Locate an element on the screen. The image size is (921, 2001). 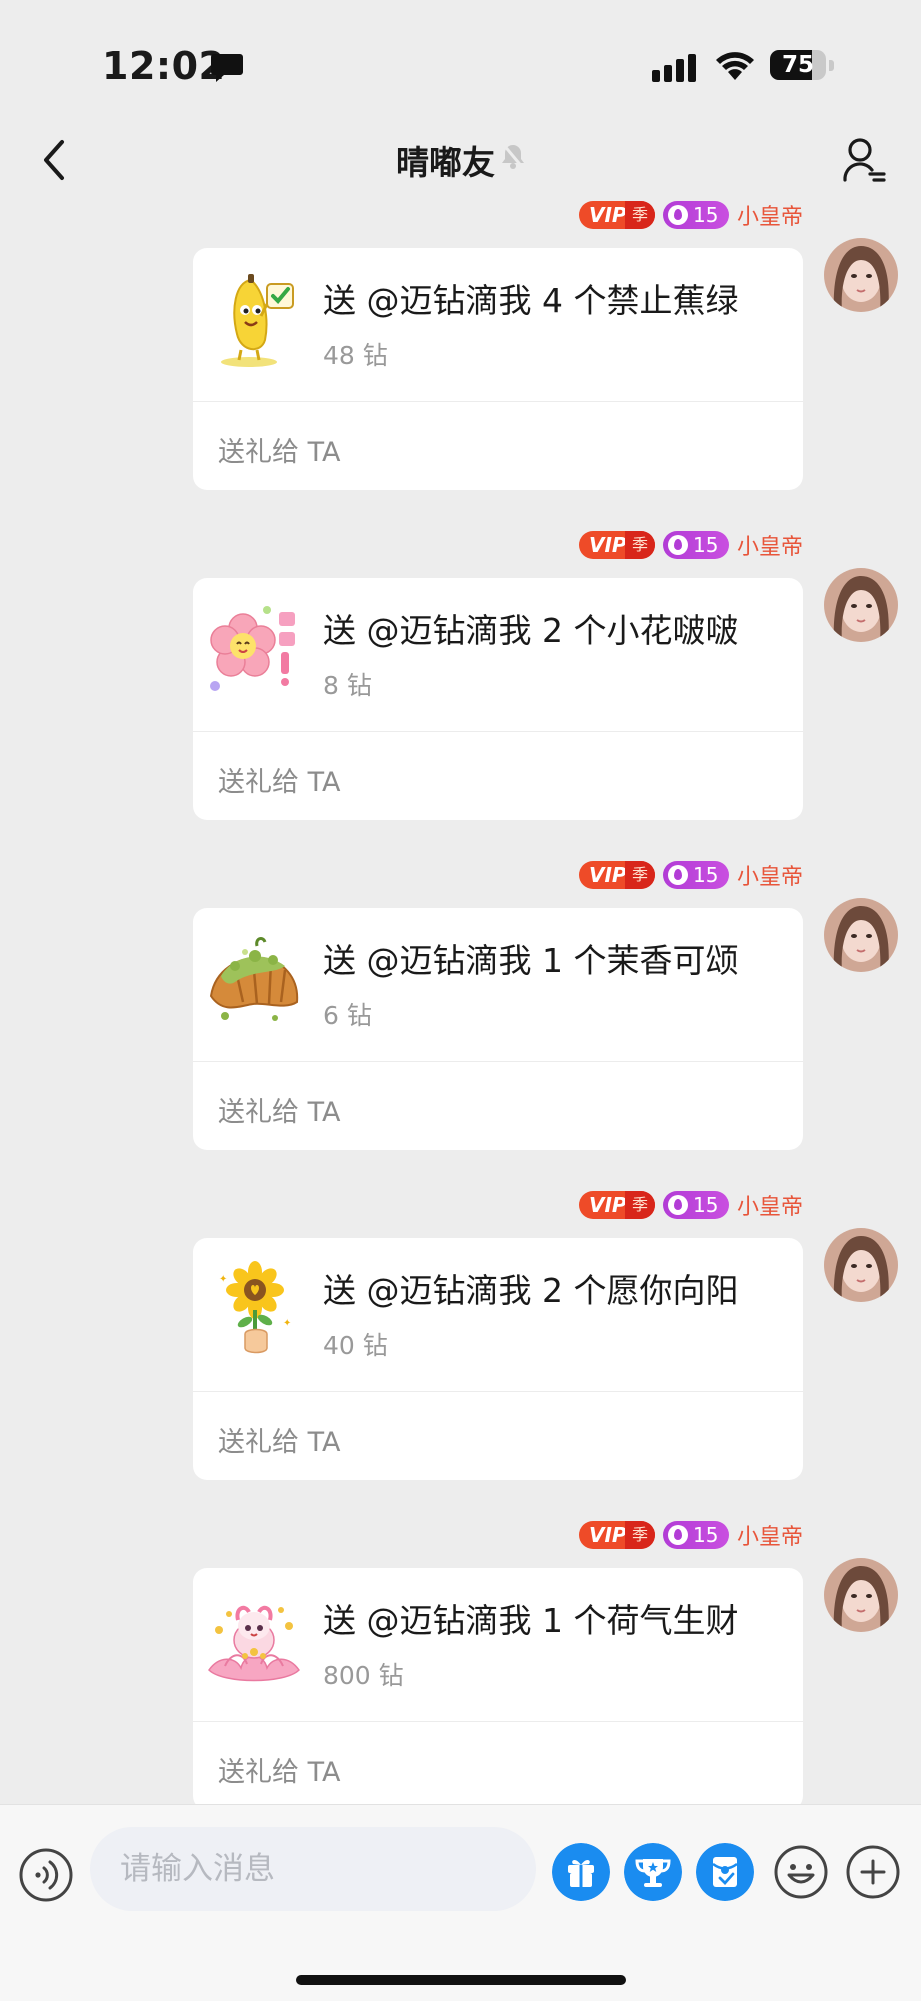
gift-message-title: 送 @迈钻滴我 1 个荷气生财 is located at coordinates (531, 1620).